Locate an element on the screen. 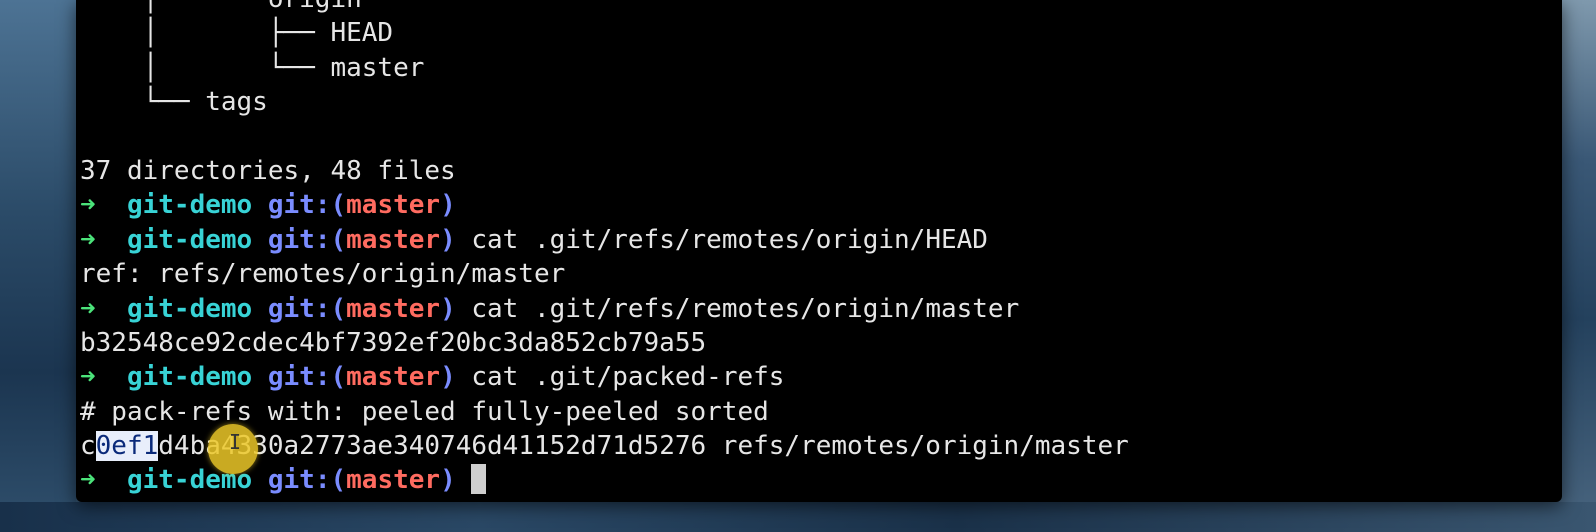  prompt-command: cat .git/refs/remotes/origin/master is located at coordinates (745, 308).